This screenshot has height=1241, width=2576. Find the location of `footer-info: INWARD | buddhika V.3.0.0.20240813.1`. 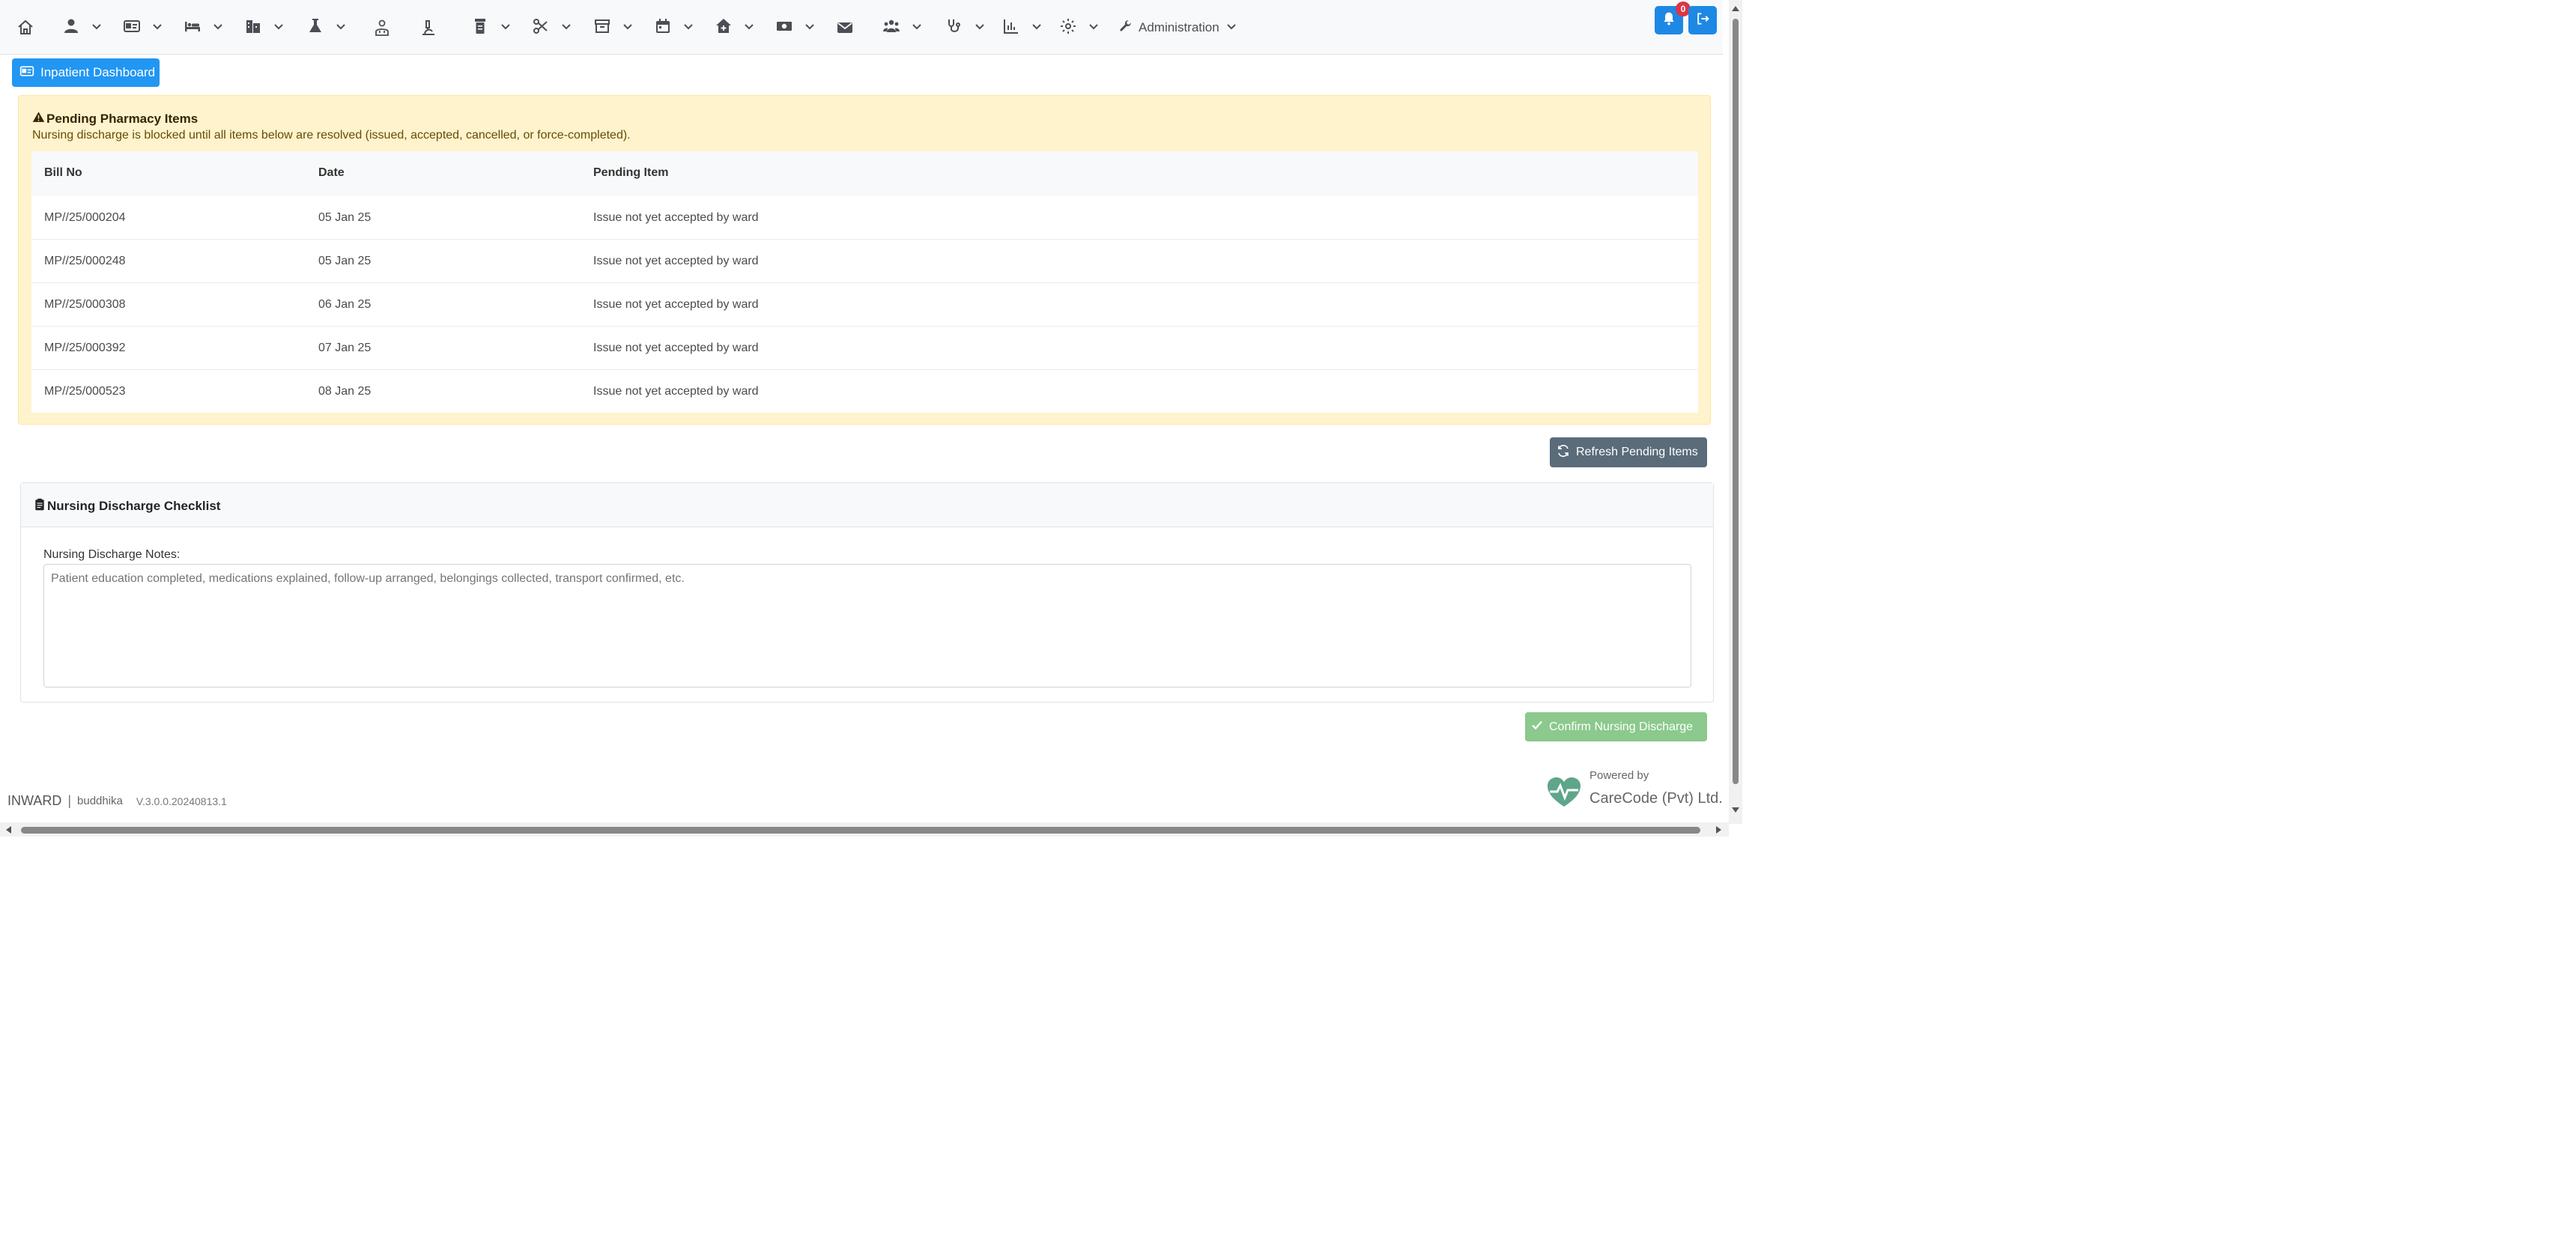

footer-info: INWARD | buddhika V.3.0.0.20240813.1 is located at coordinates (117, 801).